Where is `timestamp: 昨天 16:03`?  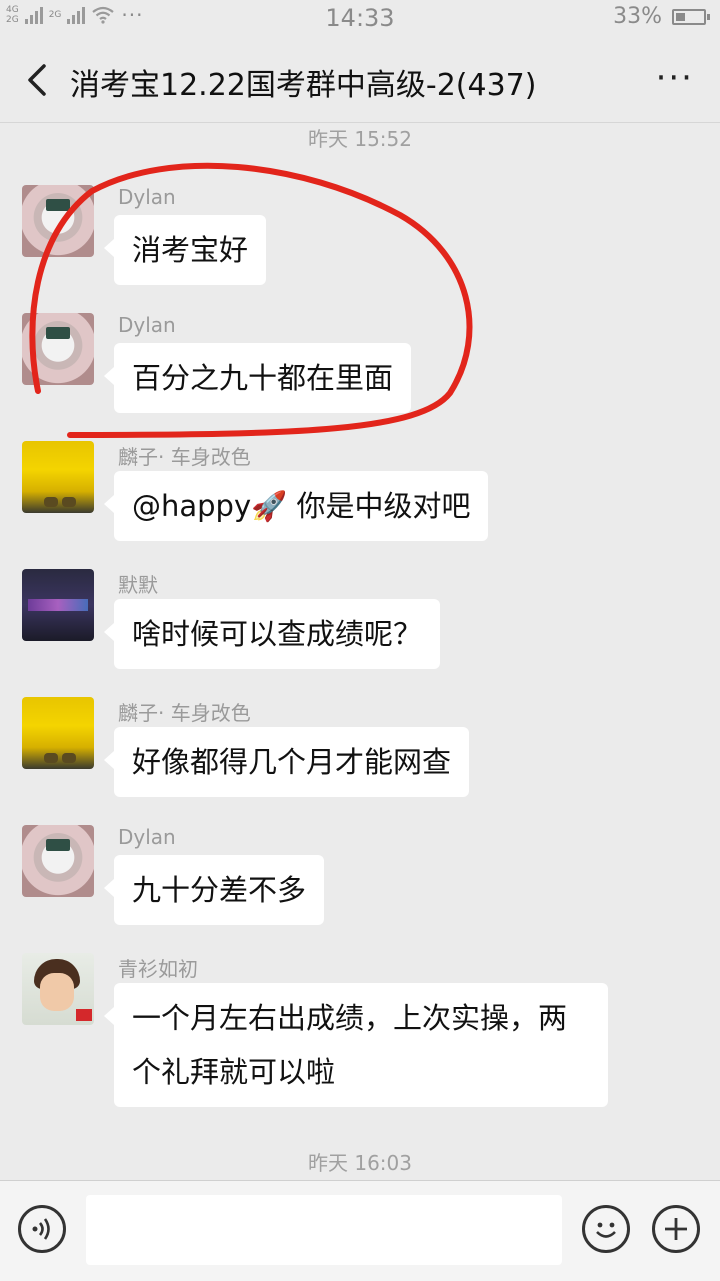 timestamp: 昨天 16:03 is located at coordinates (360, 1163).